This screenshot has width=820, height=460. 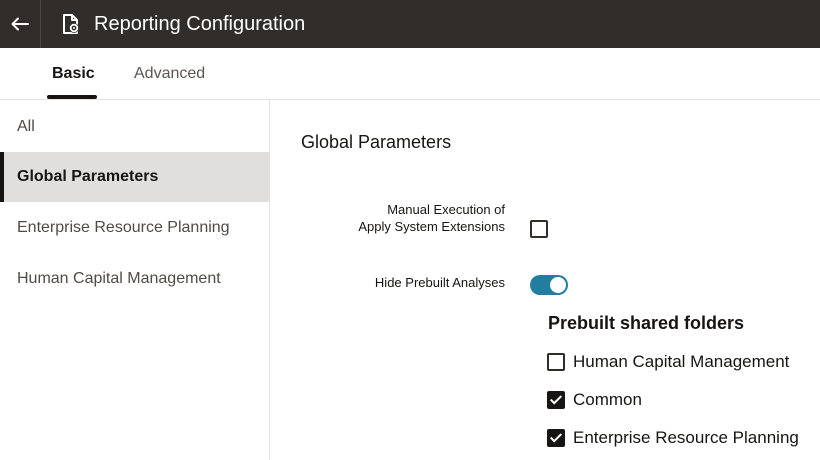 I want to click on manual-execution-label-line2: Apply System Extensions, so click(x=431, y=226).